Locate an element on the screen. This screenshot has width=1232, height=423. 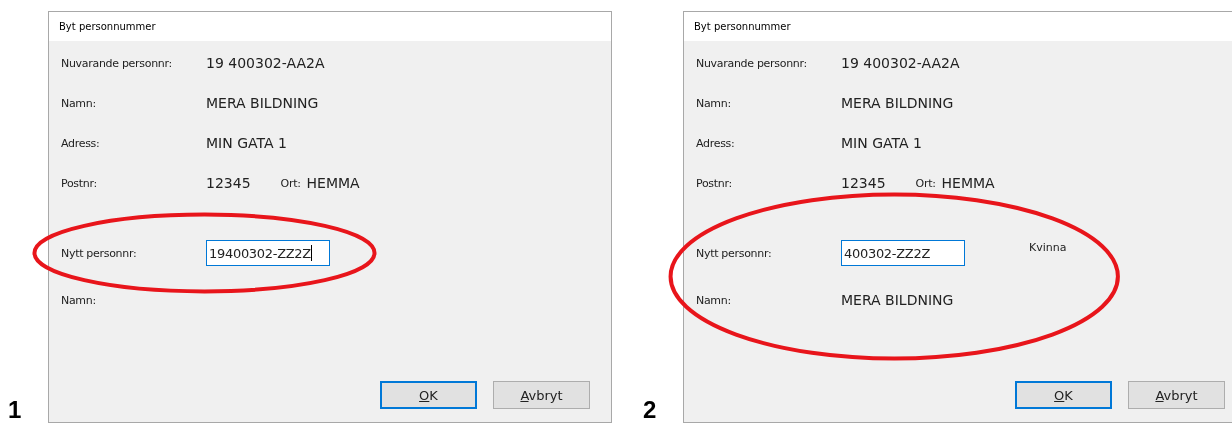
input-field: 19400302-ZZ2Z is located at coordinates (268, 253).